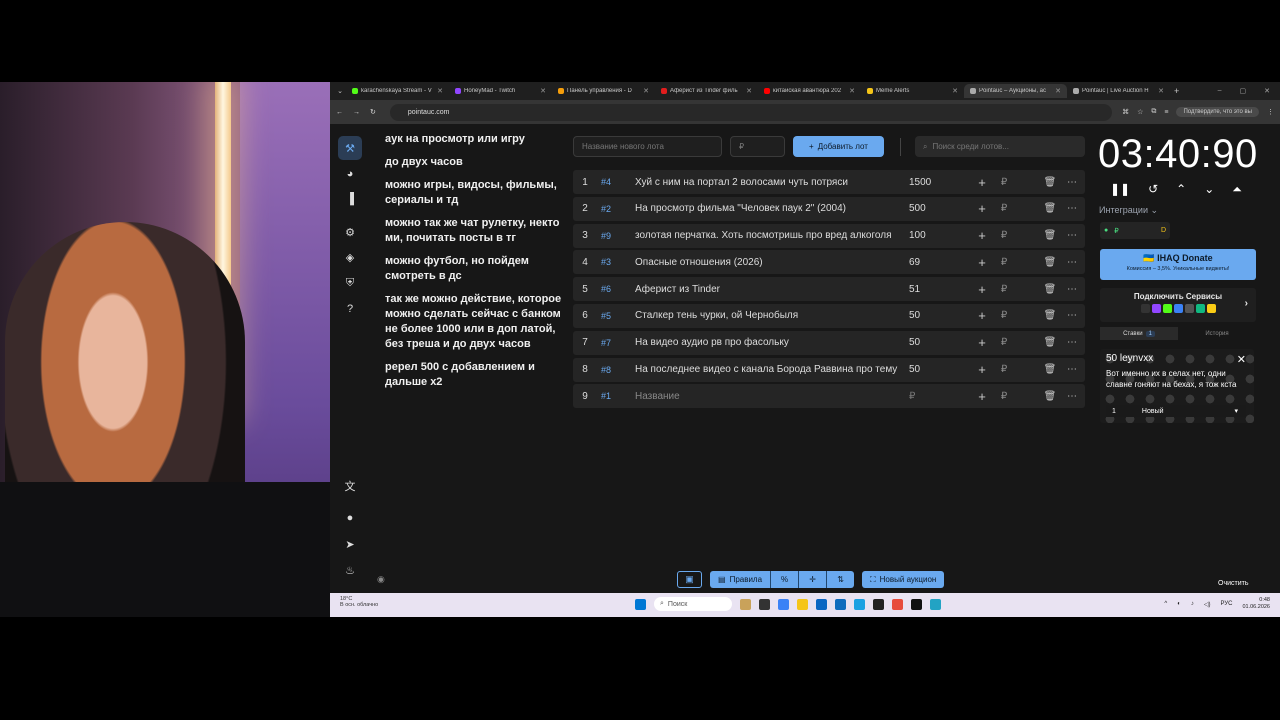 The width and height of the screenshot is (1280, 720). What do you see at coordinates (770, 396) in the screenshot?
I see `lot-name-input: Название` at bounding box center [770, 396].